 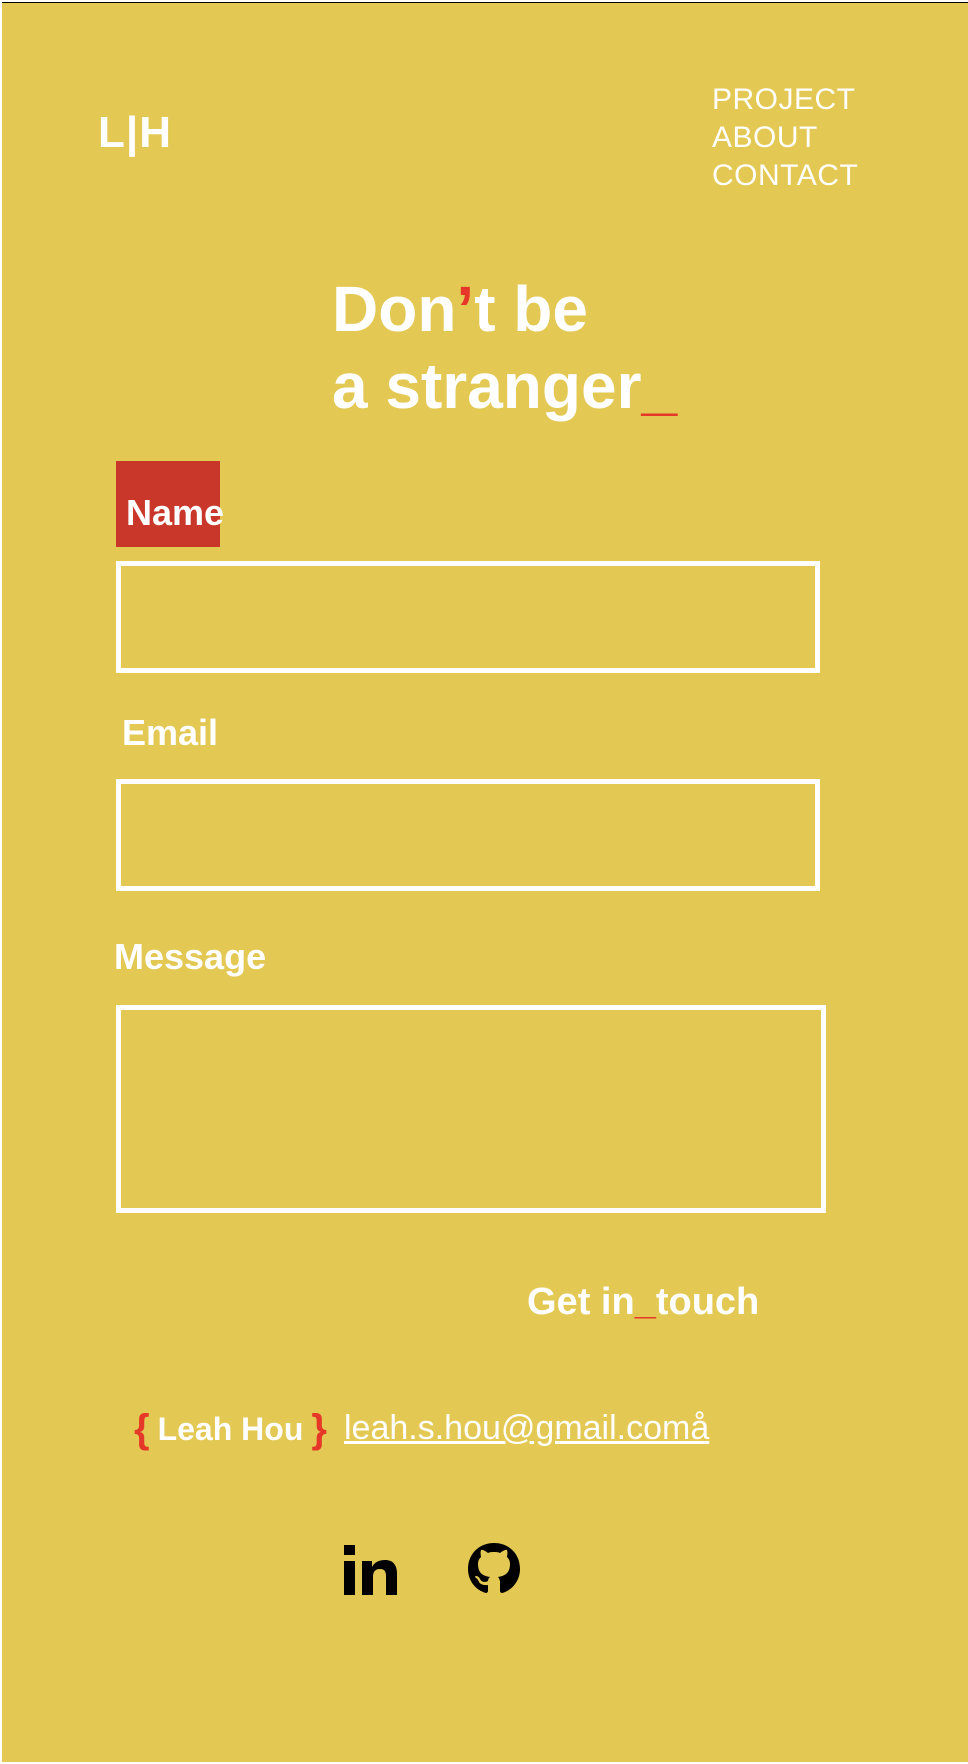 I want to click on email-label: Email, so click(x=170, y=732).